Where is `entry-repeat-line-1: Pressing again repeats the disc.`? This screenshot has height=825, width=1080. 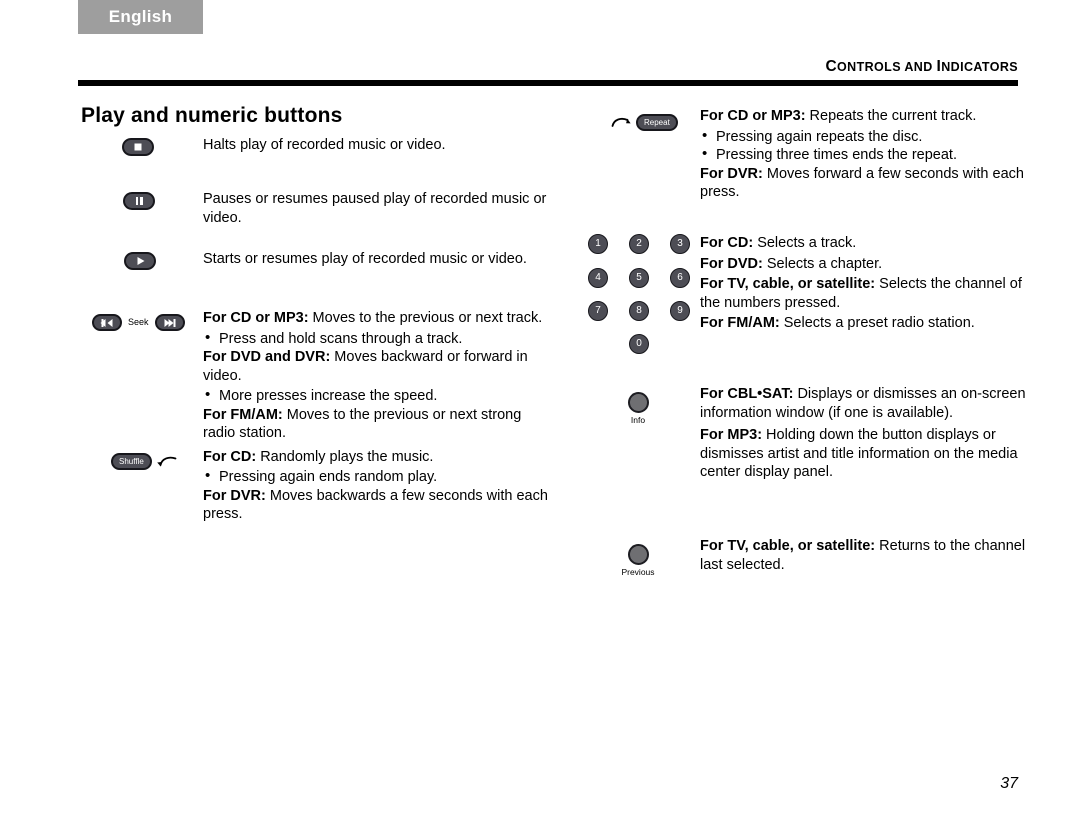
entry-repeat-line-1: Pressing again repeats the disc. is located at coordinates (864, 137).